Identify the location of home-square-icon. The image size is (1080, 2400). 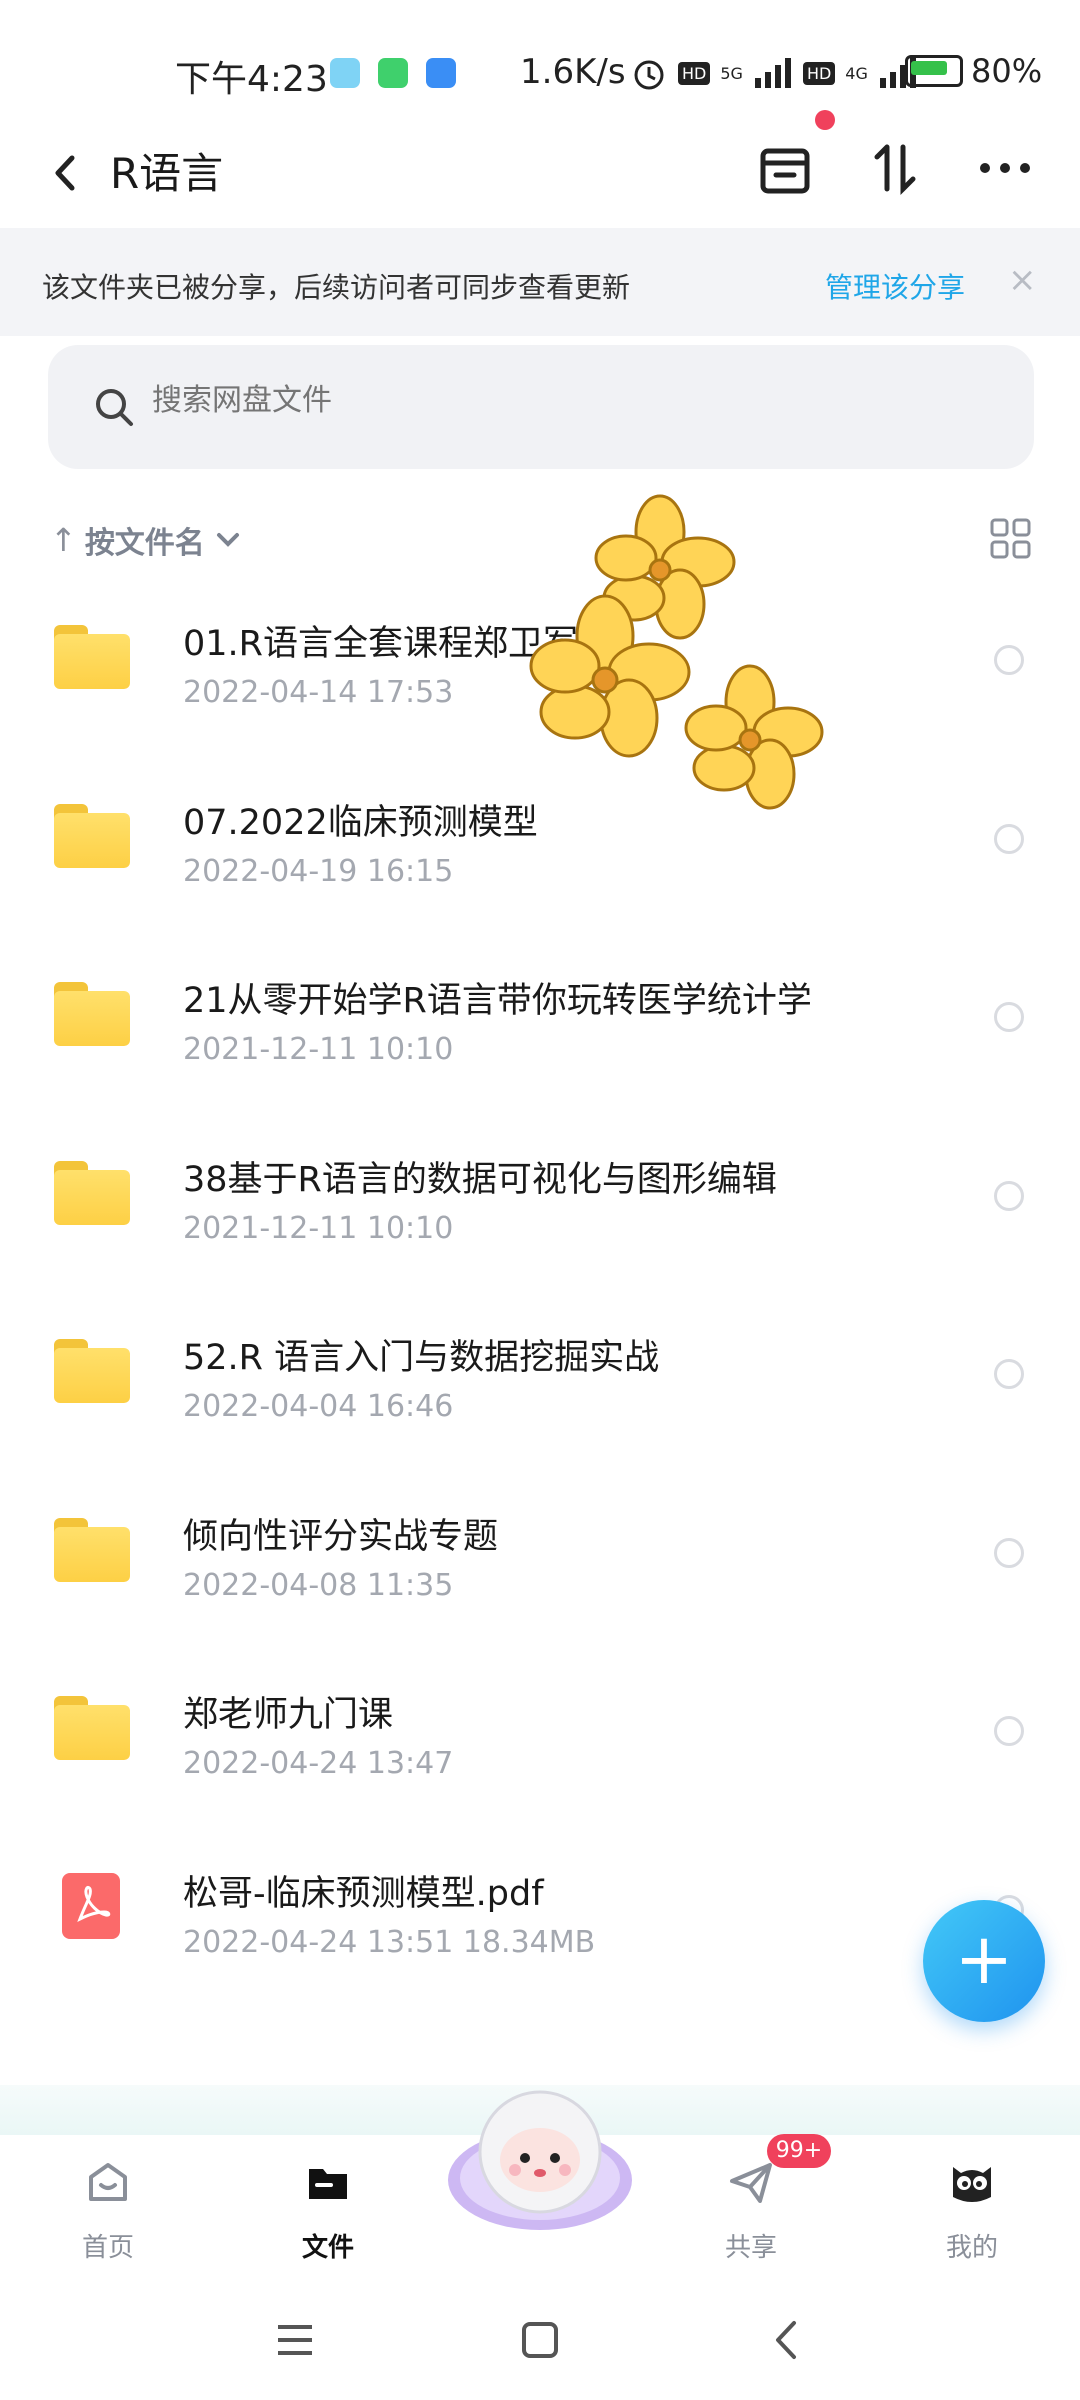
(540, 2340).